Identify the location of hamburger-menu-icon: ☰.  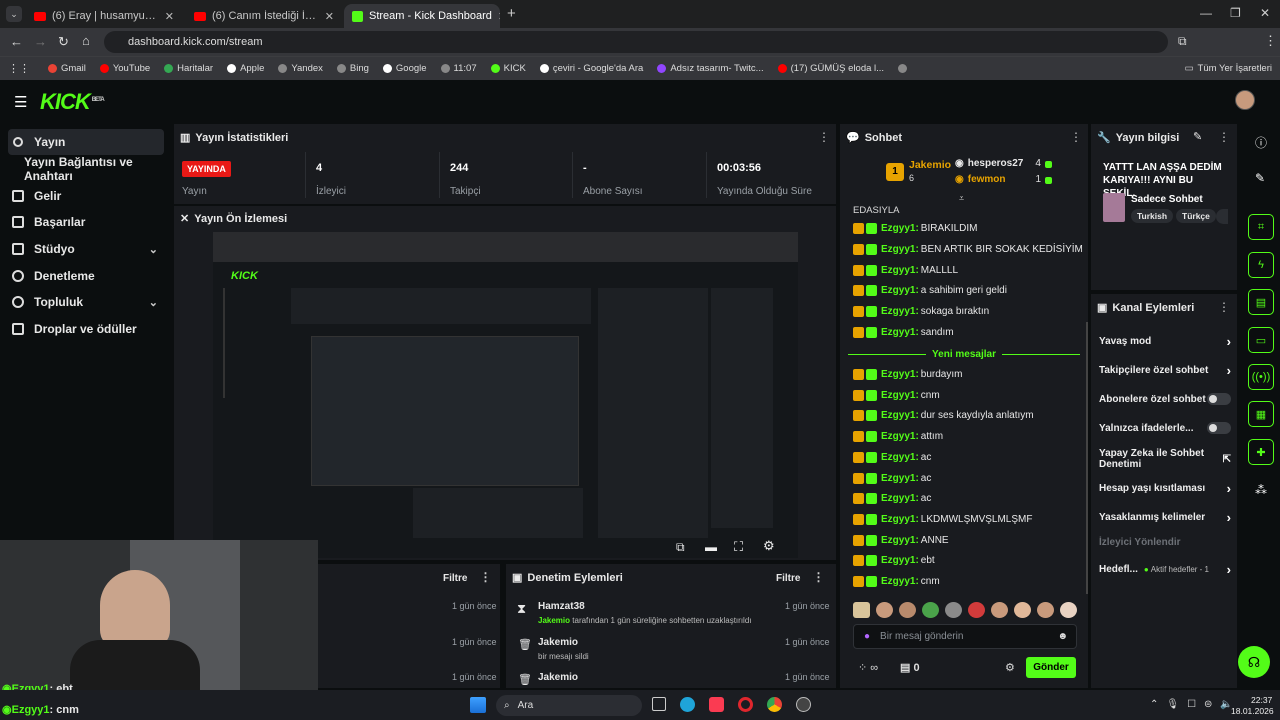
(20, 102).